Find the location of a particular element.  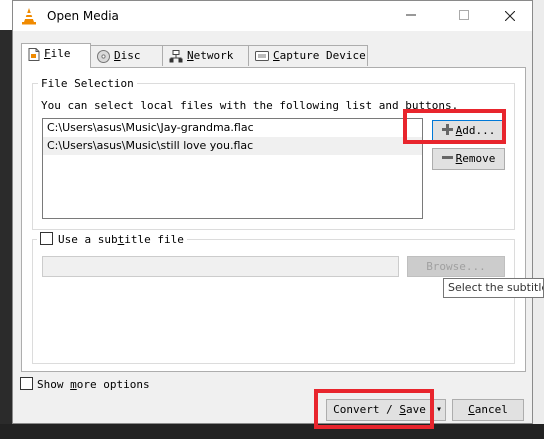

tab-file: File is located at coordinates (56, 55).